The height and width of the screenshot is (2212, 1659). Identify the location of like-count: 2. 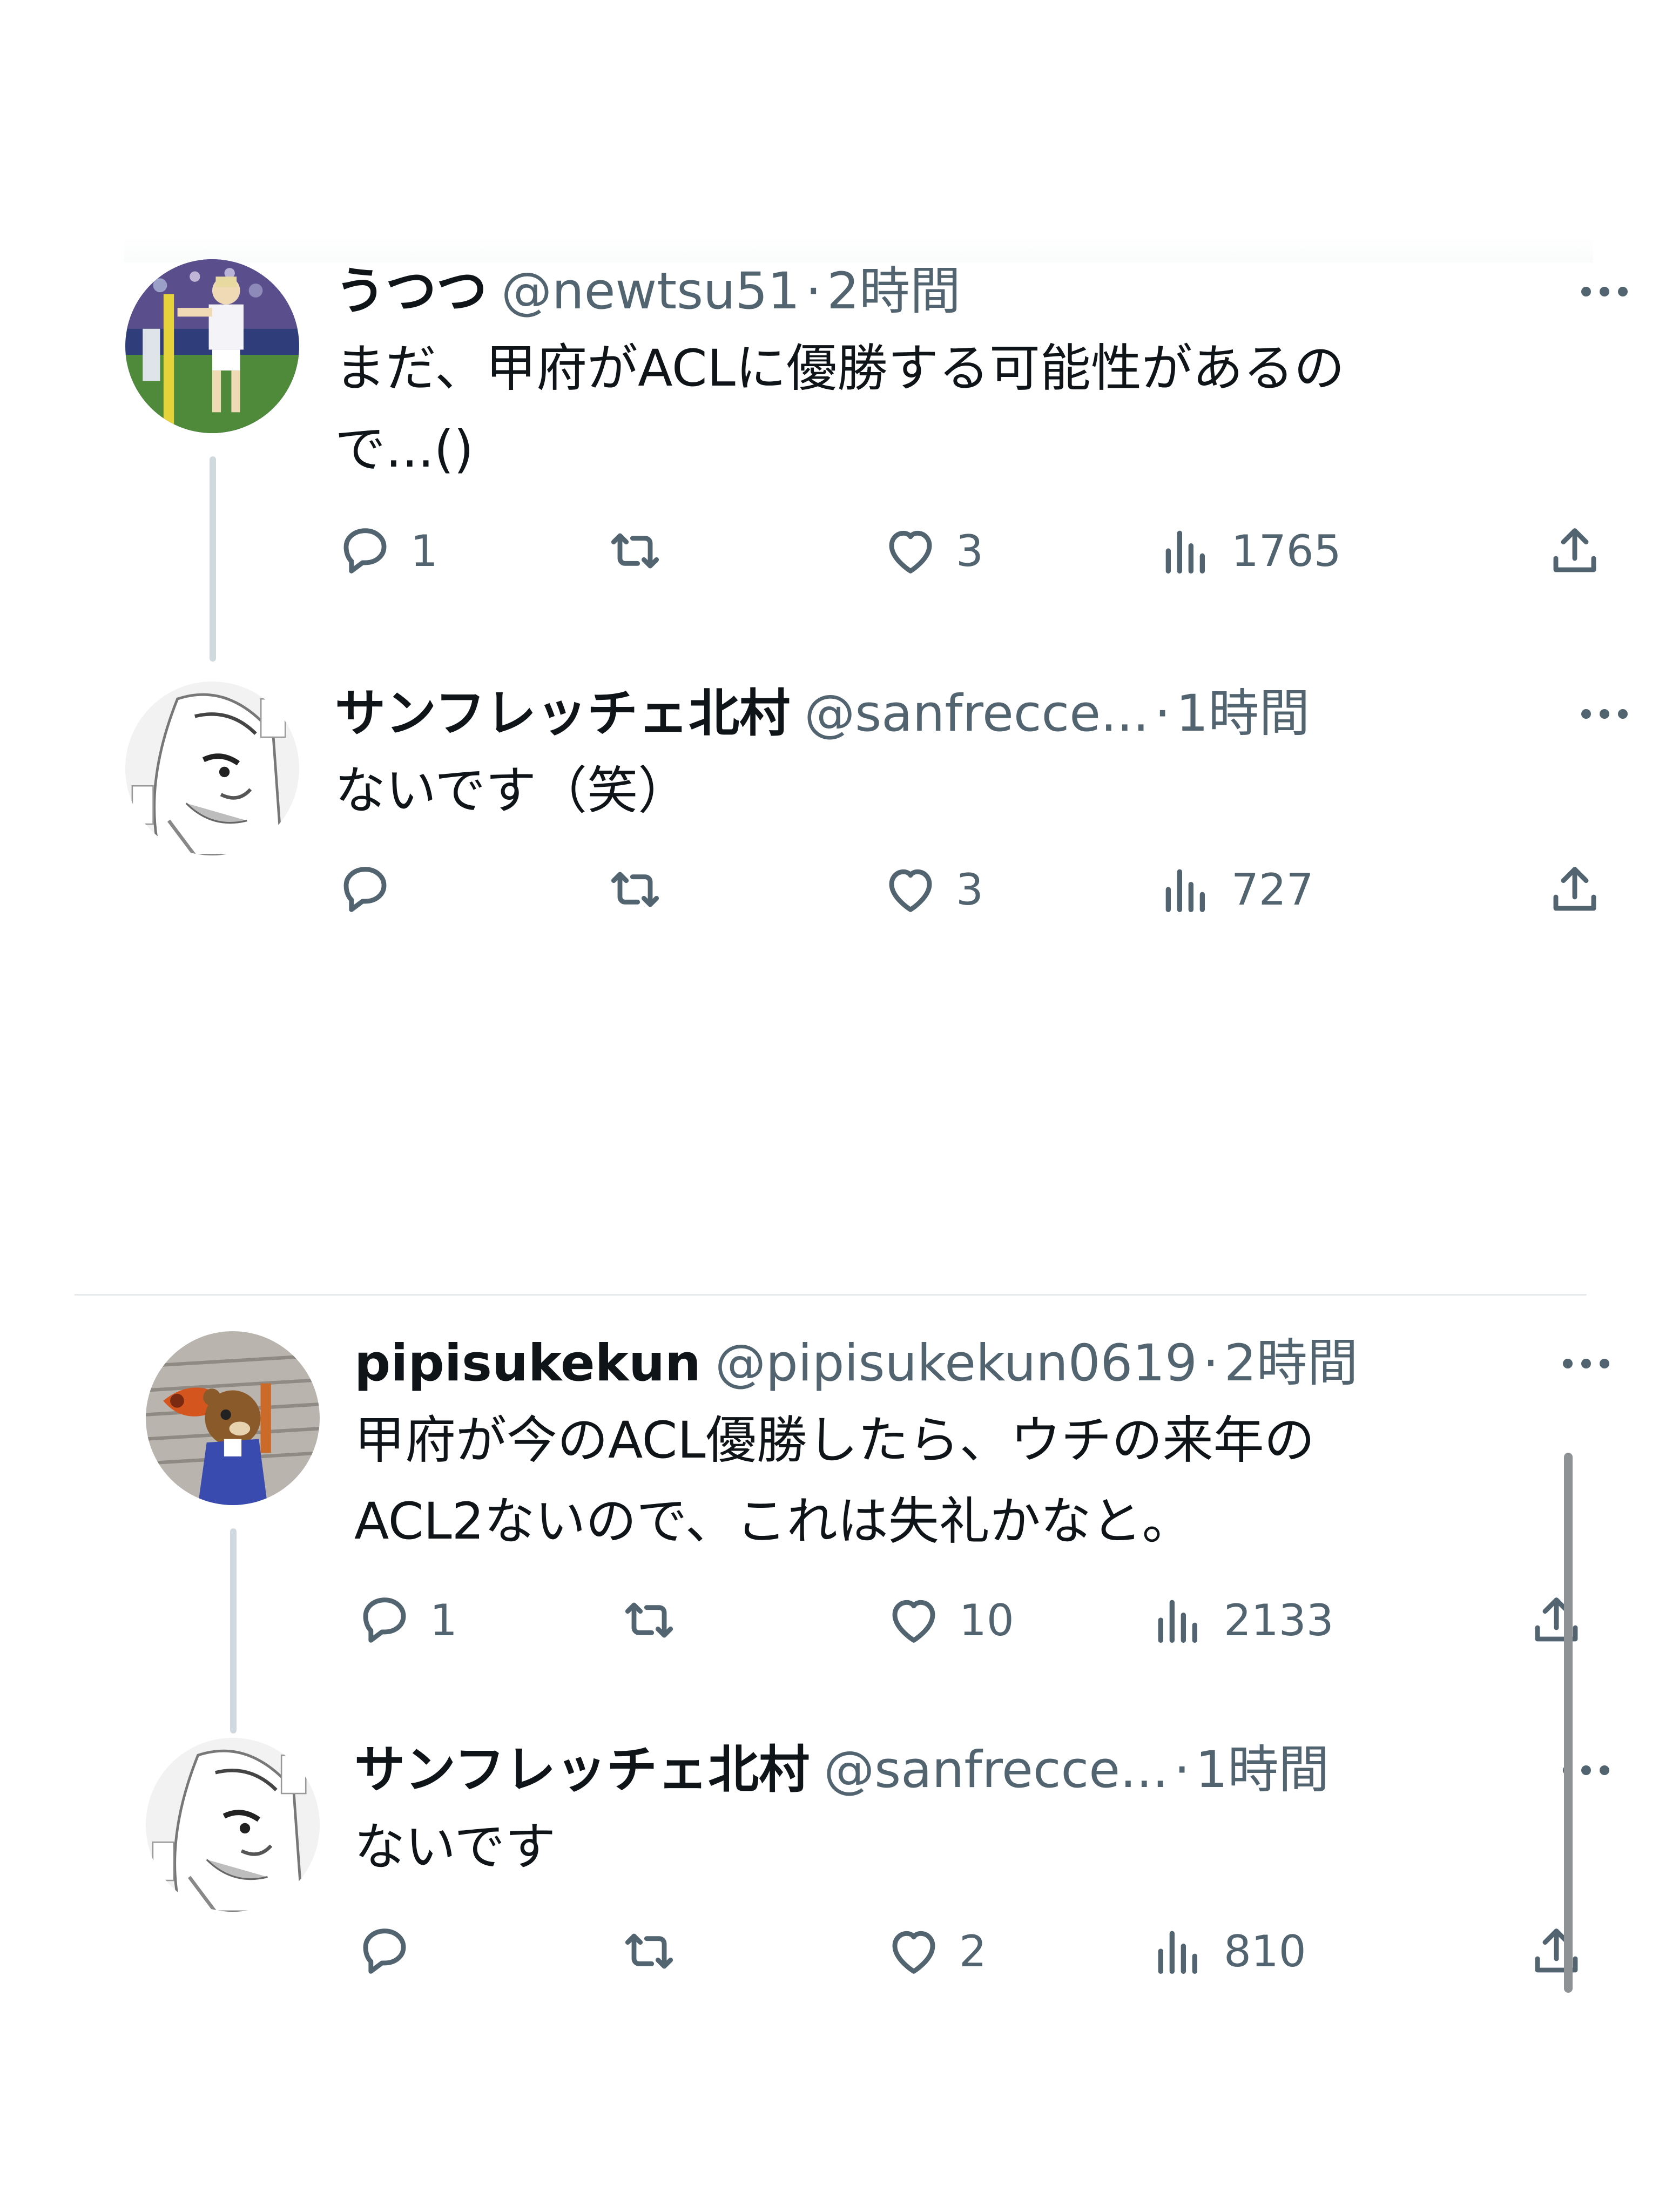
(973, 1951).